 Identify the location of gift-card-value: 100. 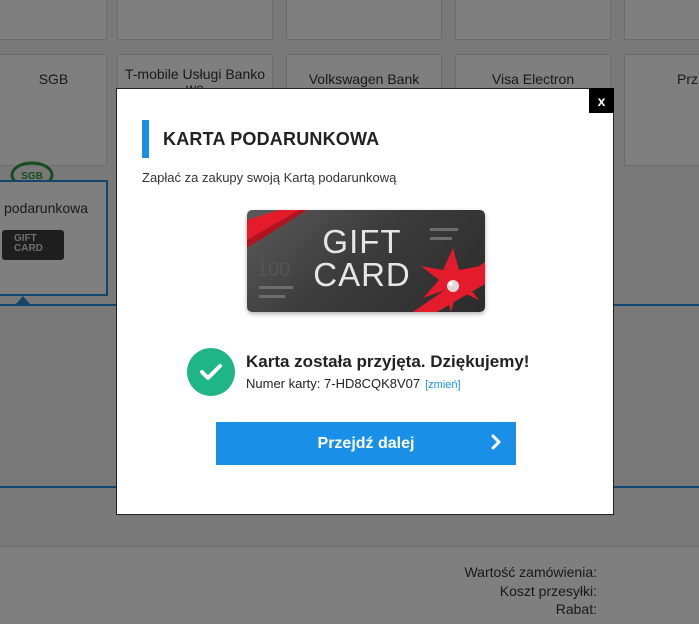
(273, 270).